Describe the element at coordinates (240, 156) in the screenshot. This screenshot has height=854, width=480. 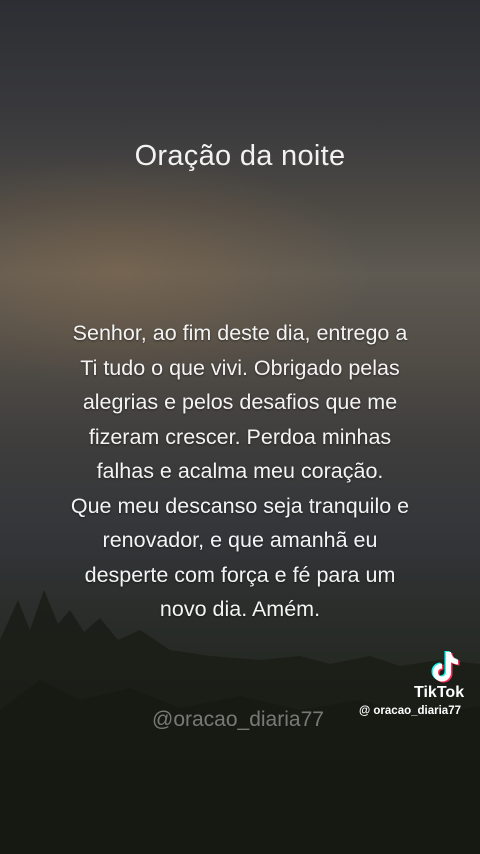
I see `page-title: Oração da noite` at that location.